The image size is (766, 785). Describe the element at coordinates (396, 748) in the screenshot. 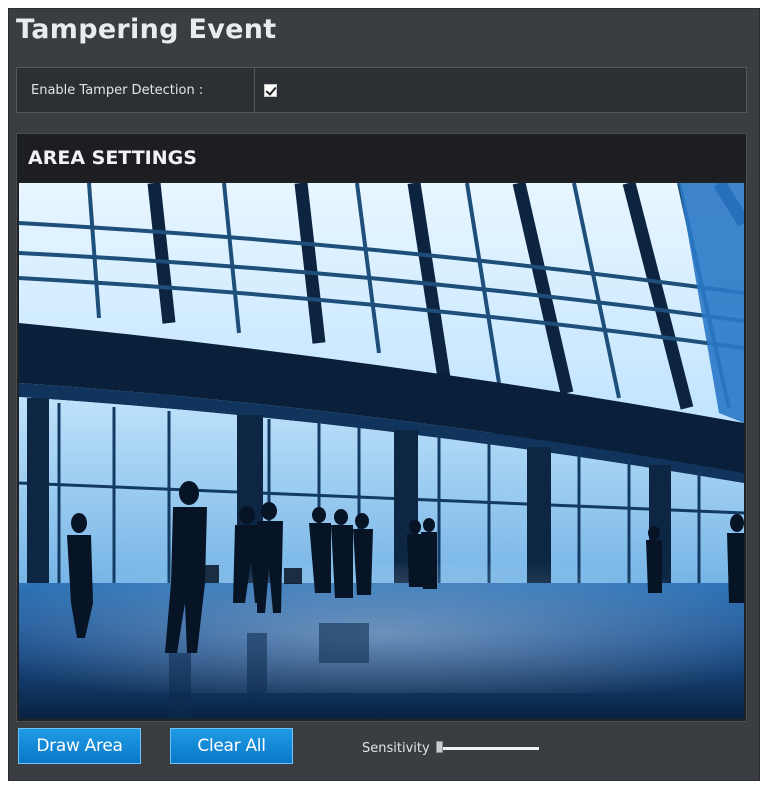

I see `sensitivity-label: Sensitivity` at that location.